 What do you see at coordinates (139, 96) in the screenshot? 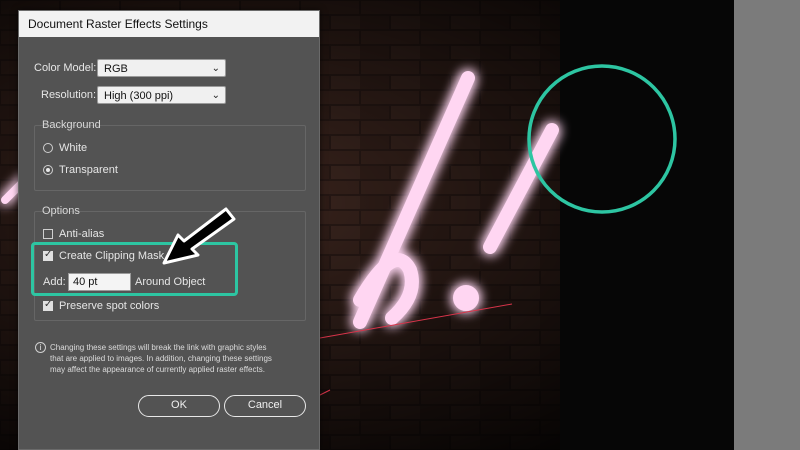
I see `resolution-value: High (300 ppi)` at bounding box center [139, 96].